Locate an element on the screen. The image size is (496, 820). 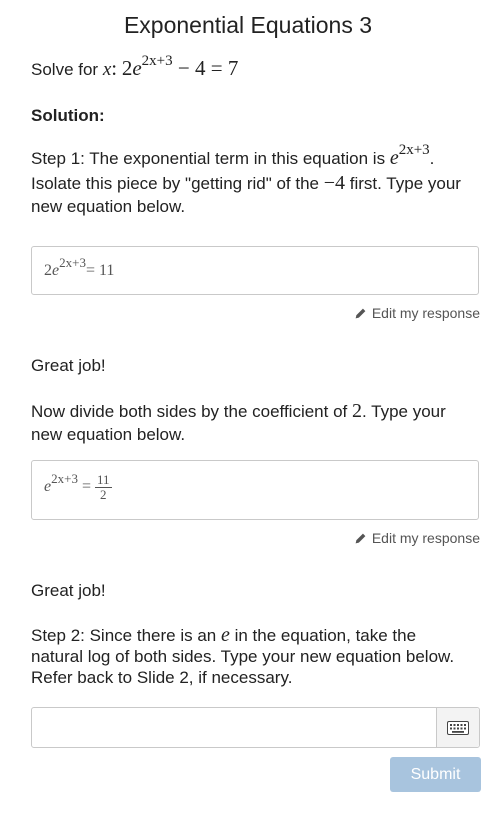
problem-base: e is located at coordinates (137, 68).